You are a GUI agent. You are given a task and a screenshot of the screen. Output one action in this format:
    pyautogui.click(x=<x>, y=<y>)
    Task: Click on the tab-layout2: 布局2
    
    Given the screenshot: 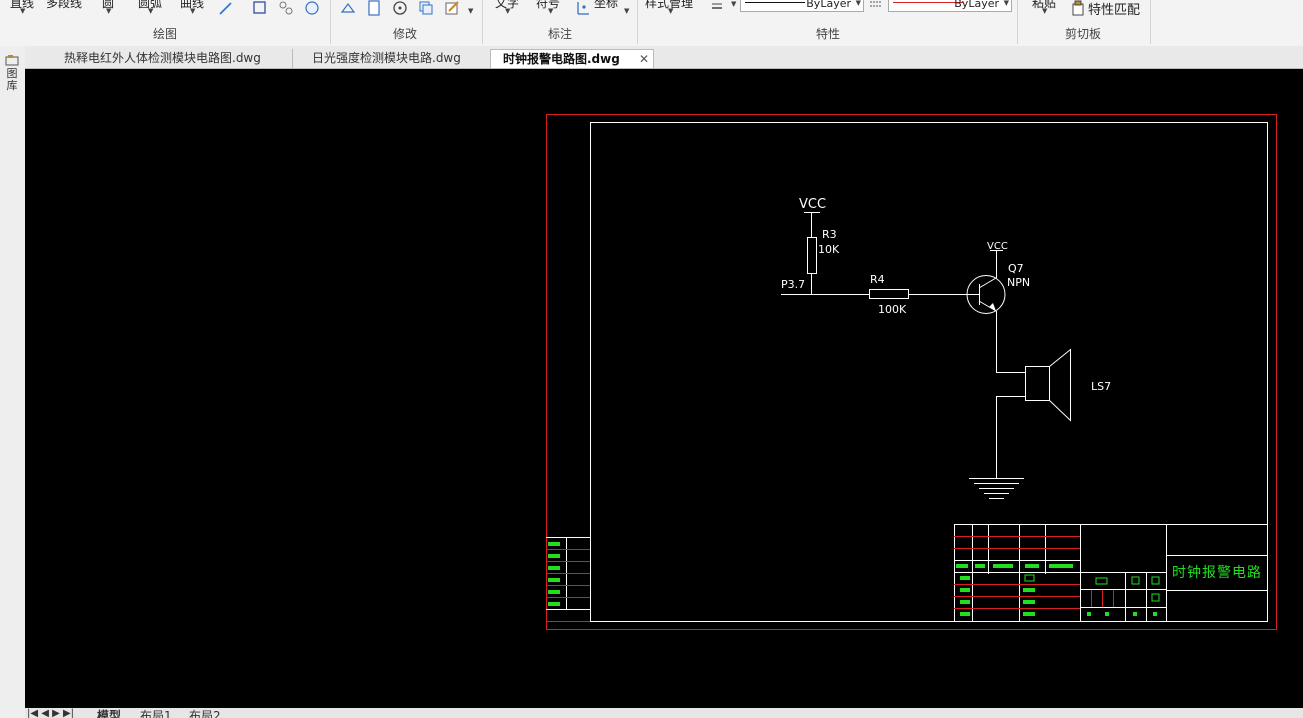 What is the action you would take?
    pyautogui.click(x=205, y=713)
    